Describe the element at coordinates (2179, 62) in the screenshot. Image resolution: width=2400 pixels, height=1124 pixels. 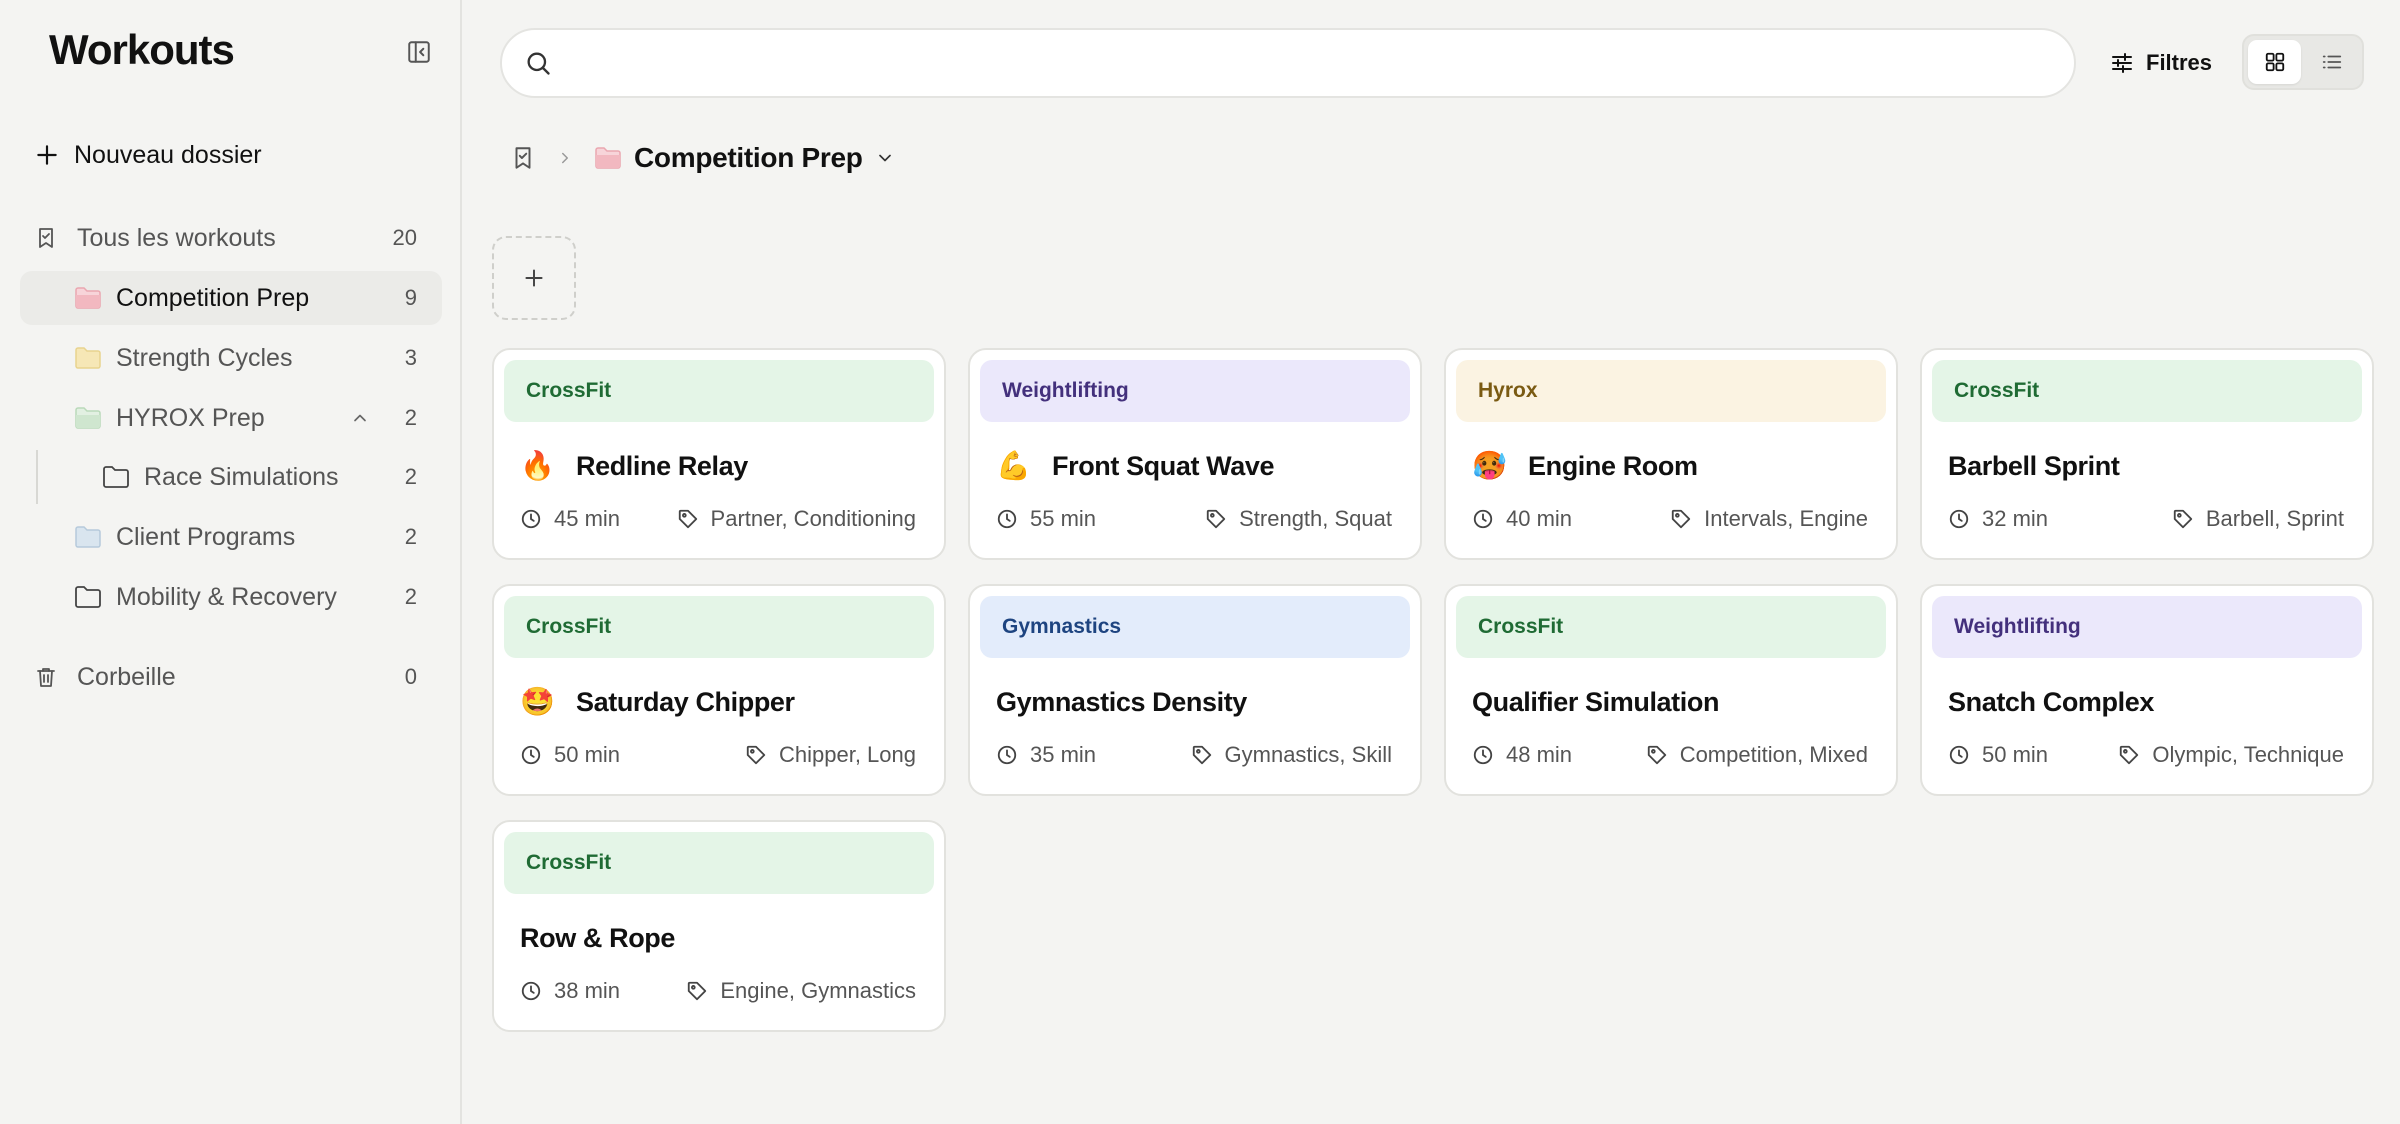
I see `filters-label: Filtres` at that location.